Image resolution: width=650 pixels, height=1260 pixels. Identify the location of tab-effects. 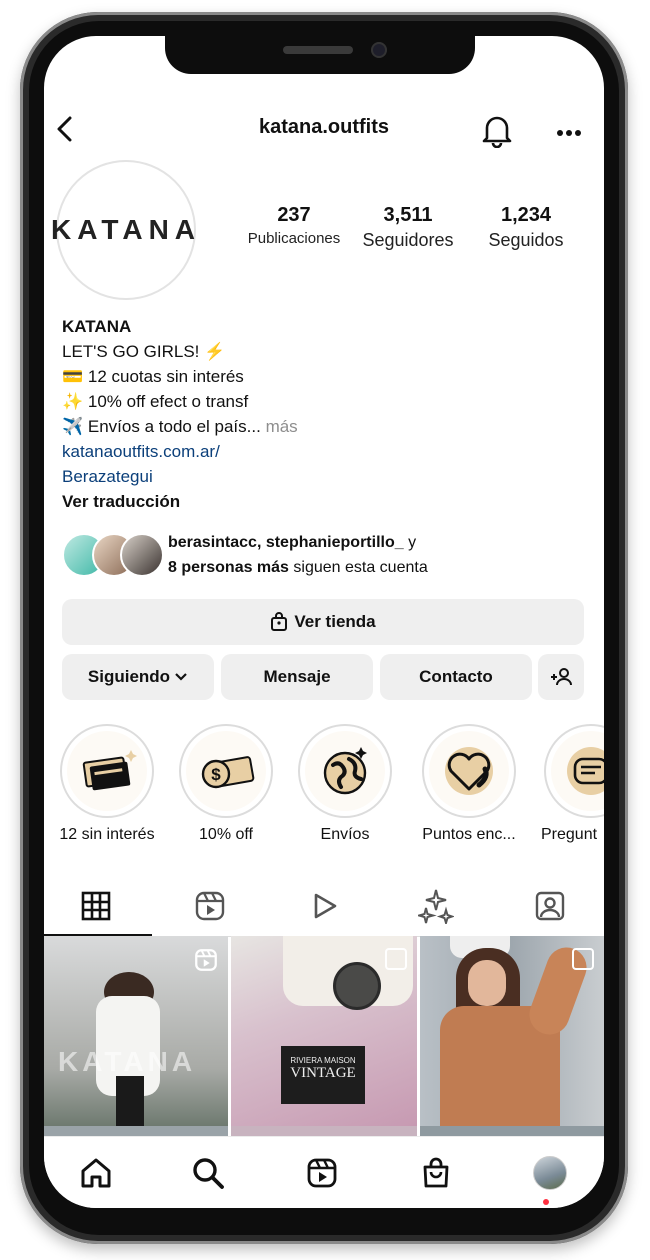
(436, 906).